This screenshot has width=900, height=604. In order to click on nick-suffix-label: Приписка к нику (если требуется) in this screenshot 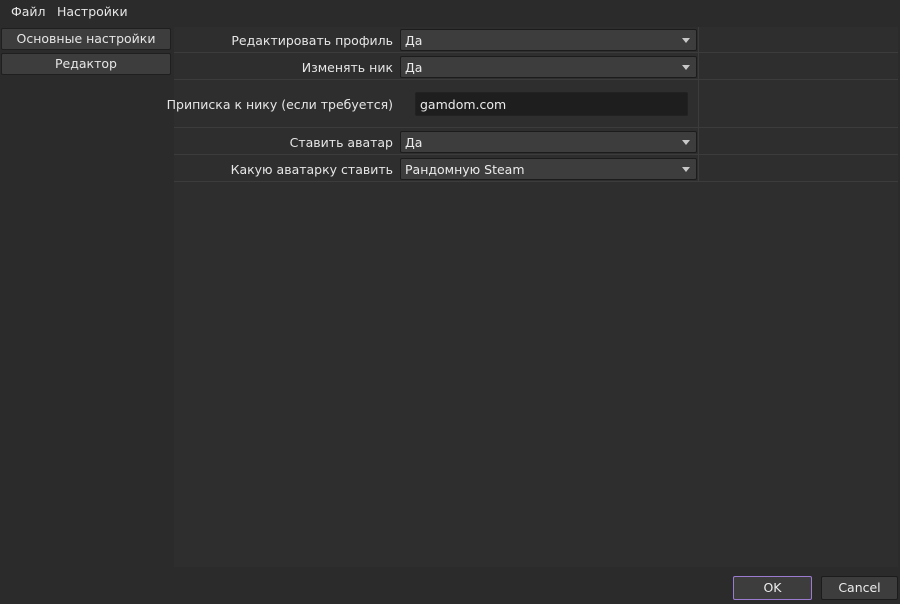, I will do `click(279, 104)`.